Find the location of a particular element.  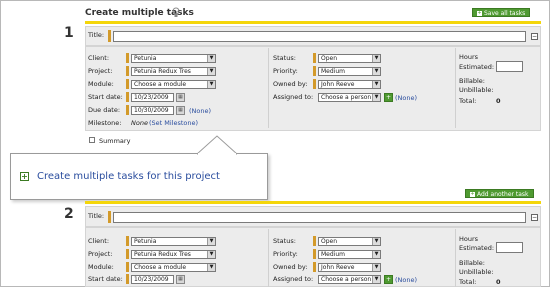

owned-by-label: Owned by: is located at coordinates (290, 267).